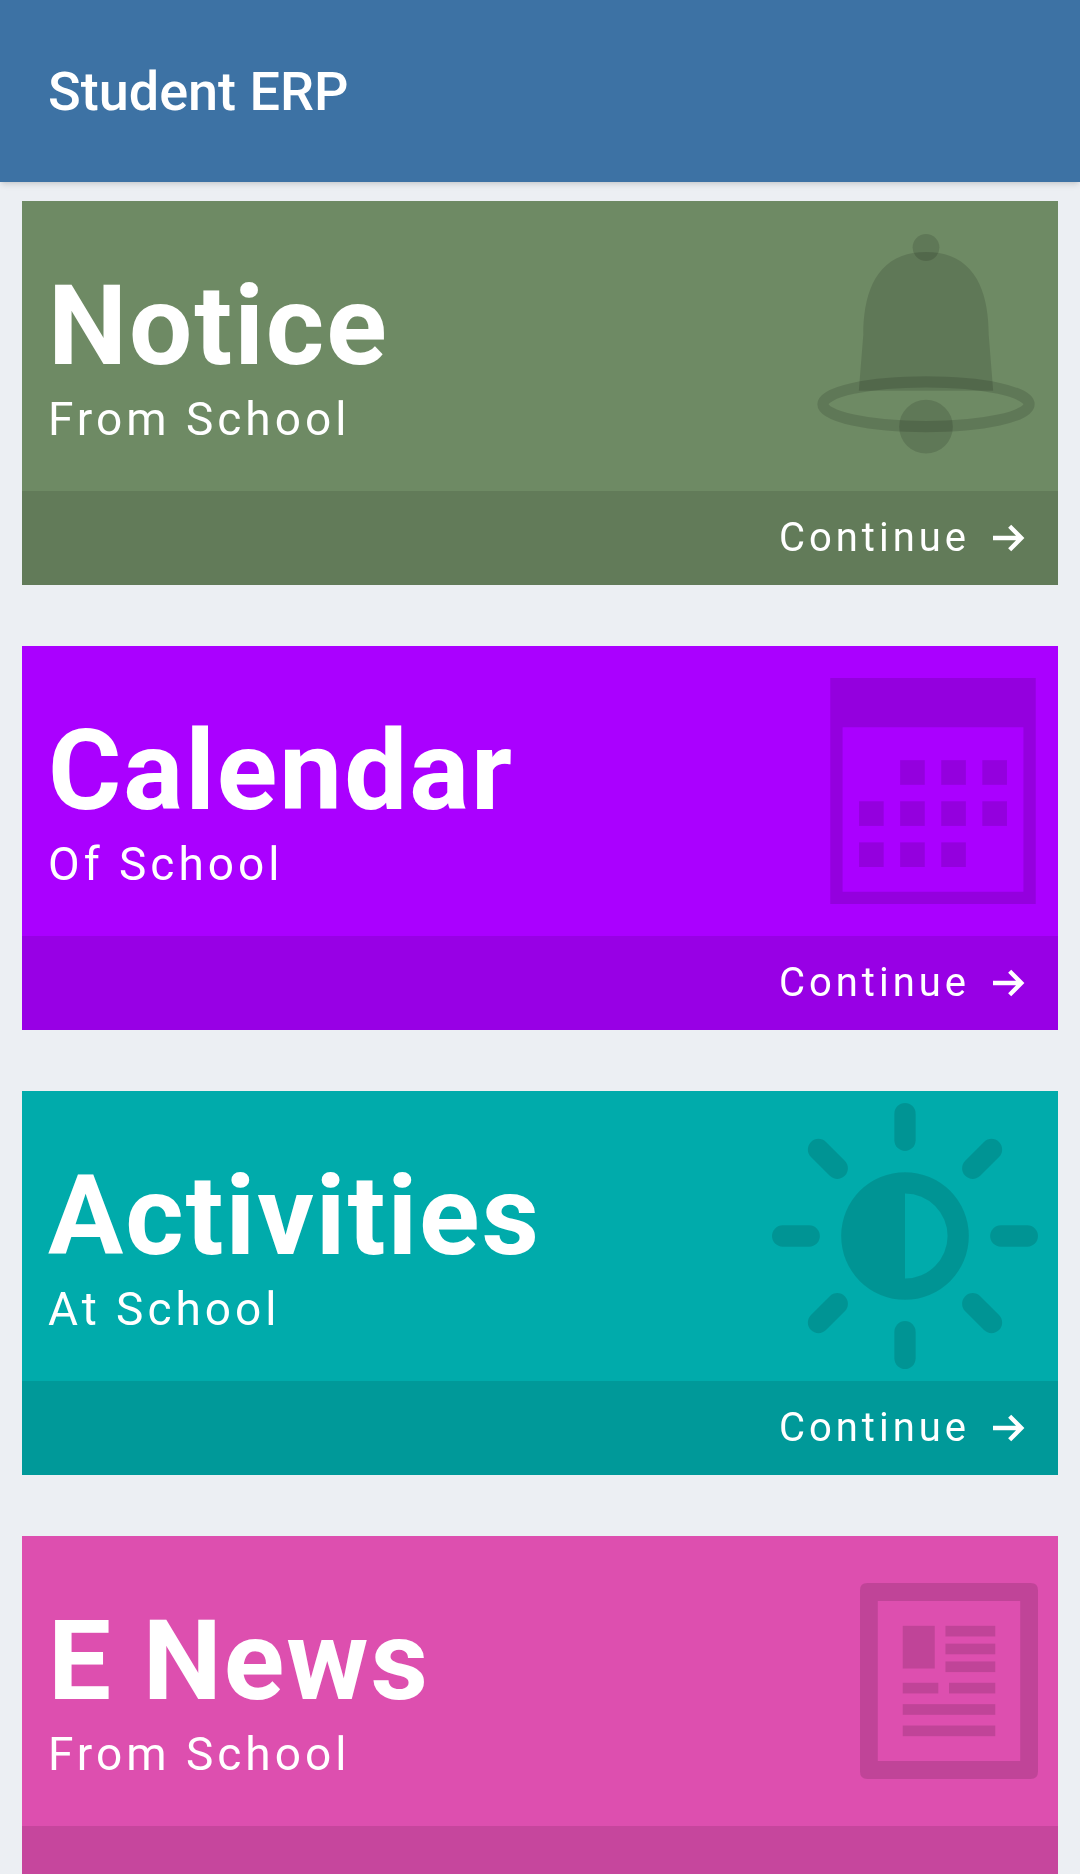 The width and height of the screenshot is (1080, 1874). I want to click on card-title: E News, so click(239, 1661).